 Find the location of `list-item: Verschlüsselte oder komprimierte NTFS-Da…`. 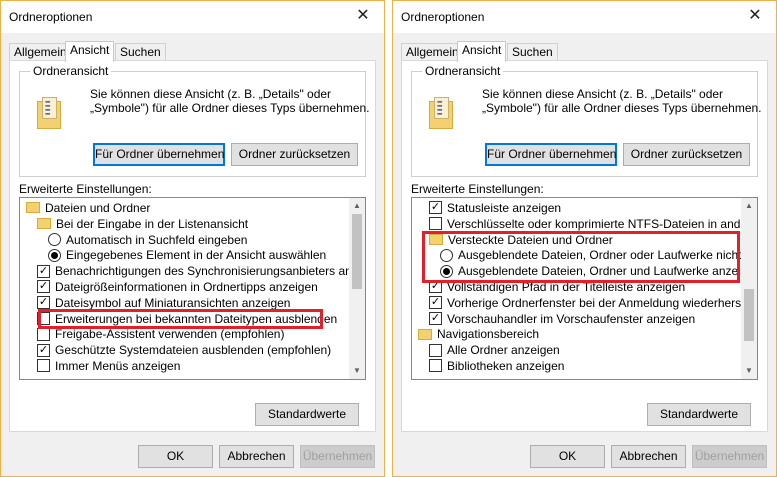

list-item: Verschlüsselte oder komprimierte NTFS-Da… is located at coordinates (585, 224).